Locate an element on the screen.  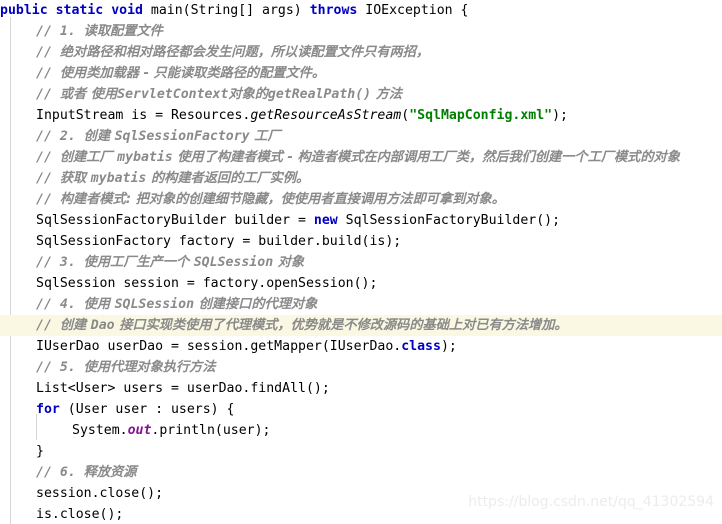
code-token: .println(user); is located at coordinates (211, 430).